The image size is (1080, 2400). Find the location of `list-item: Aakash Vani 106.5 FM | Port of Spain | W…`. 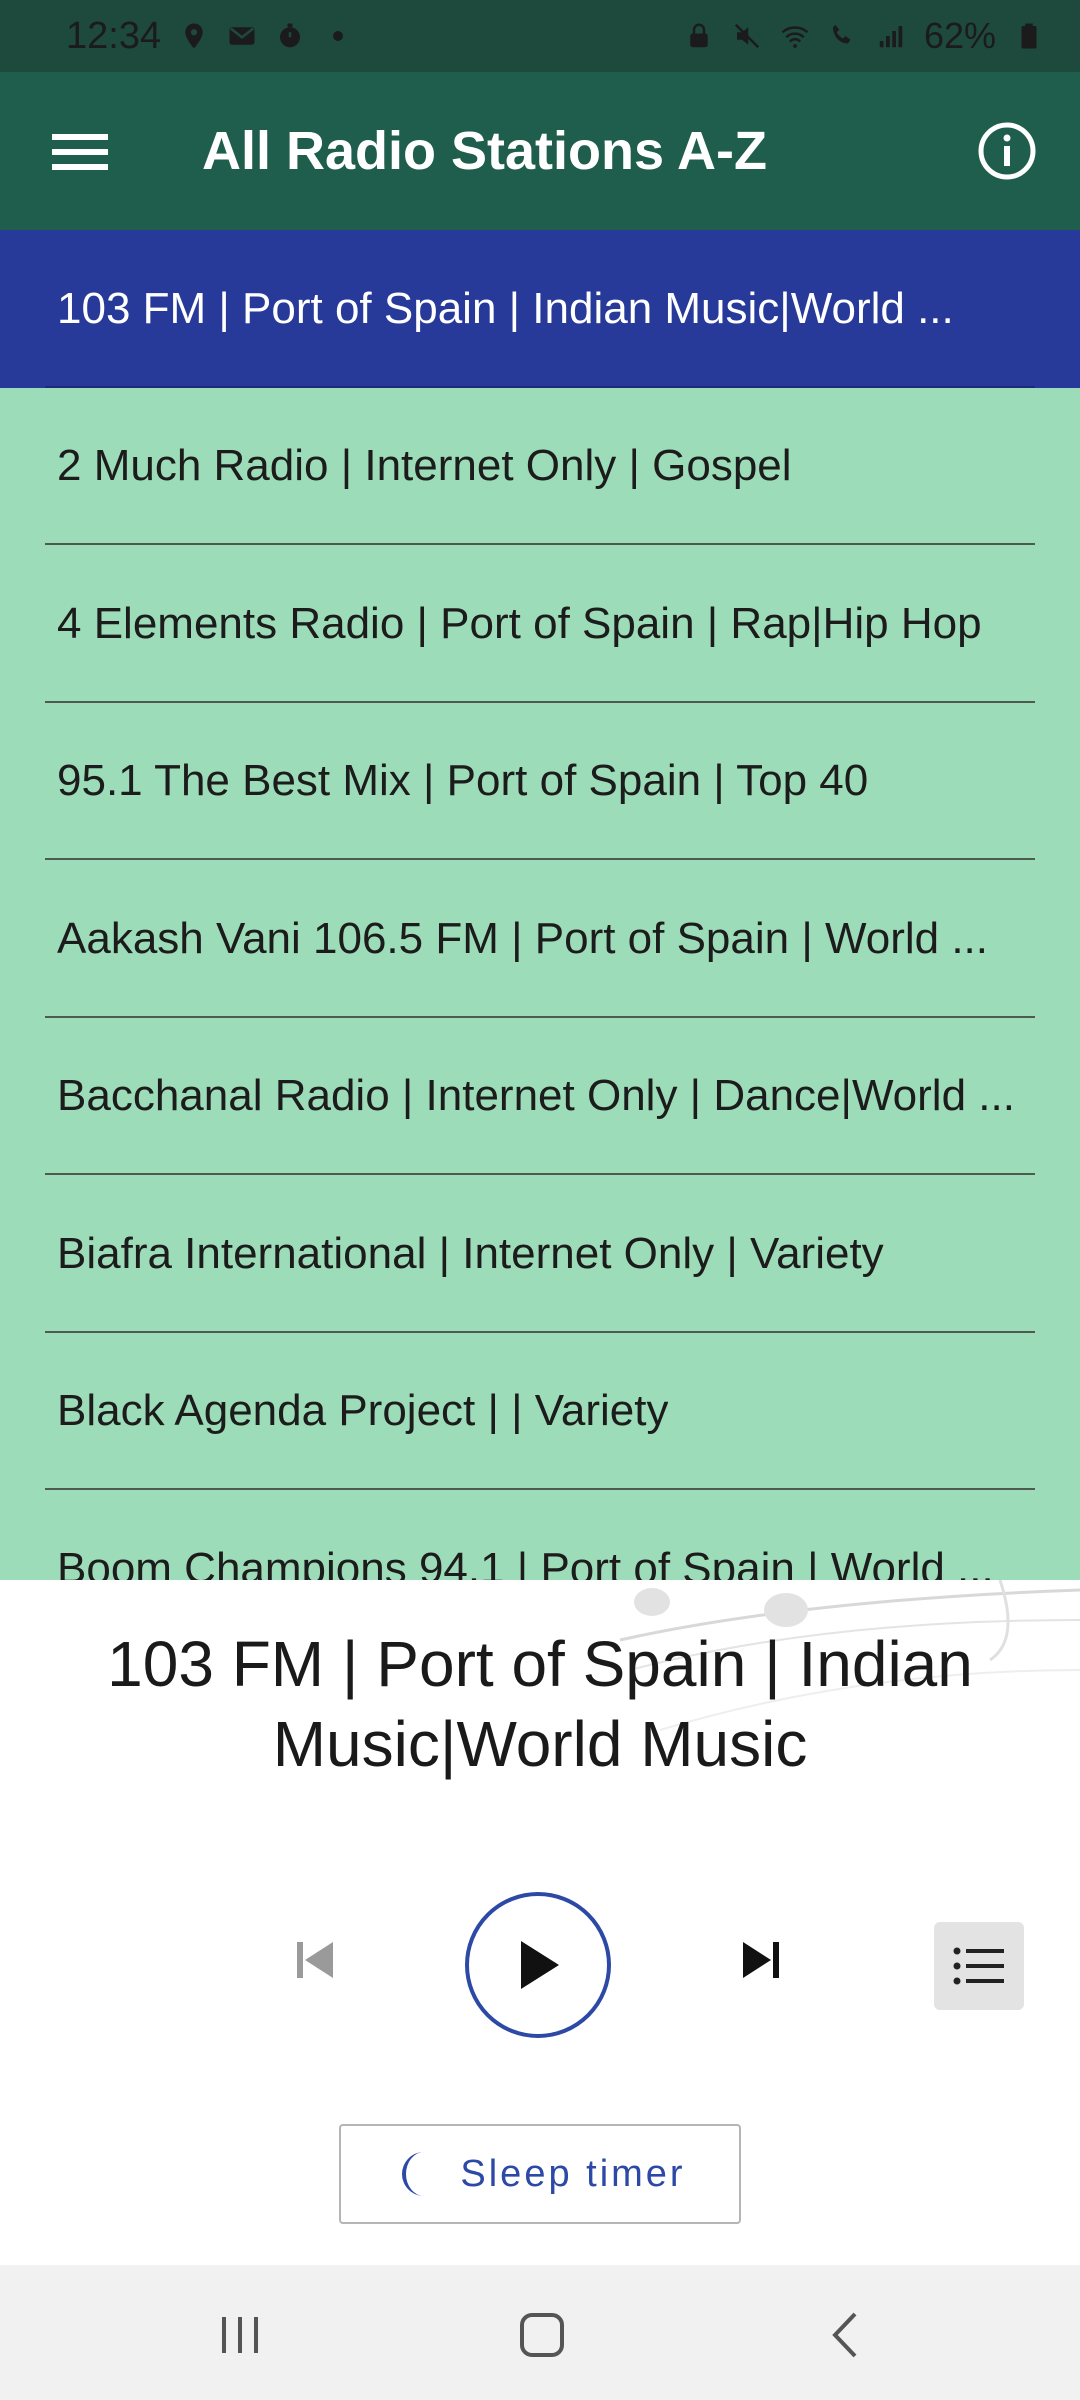

list-item: Aakash Vani 106.5 FM | Port of Spain | W… is located at coordinates (540, 939).